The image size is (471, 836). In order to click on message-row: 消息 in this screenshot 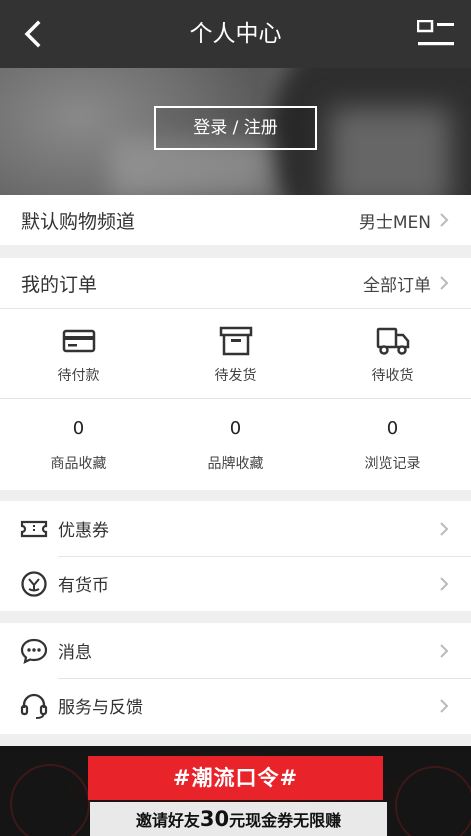, I will do `click(235, 650)`.